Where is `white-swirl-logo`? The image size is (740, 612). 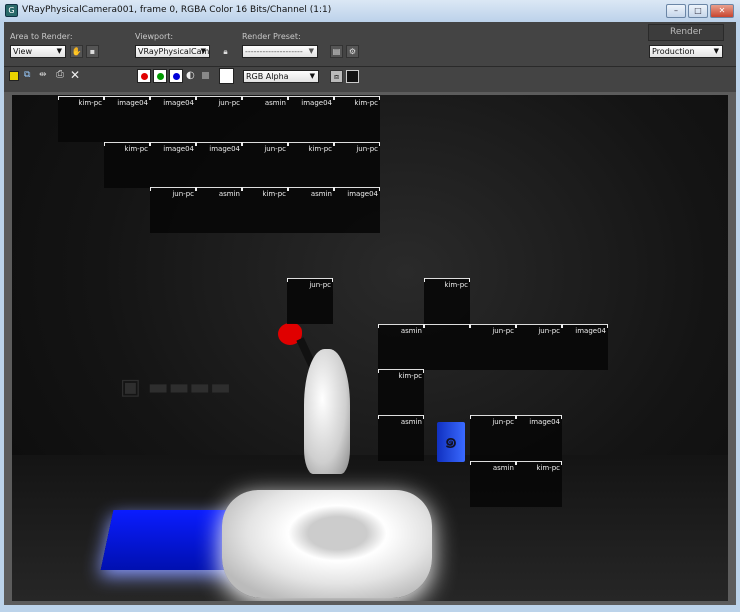
white-swirl-logo is located at coordinates (327, 544).